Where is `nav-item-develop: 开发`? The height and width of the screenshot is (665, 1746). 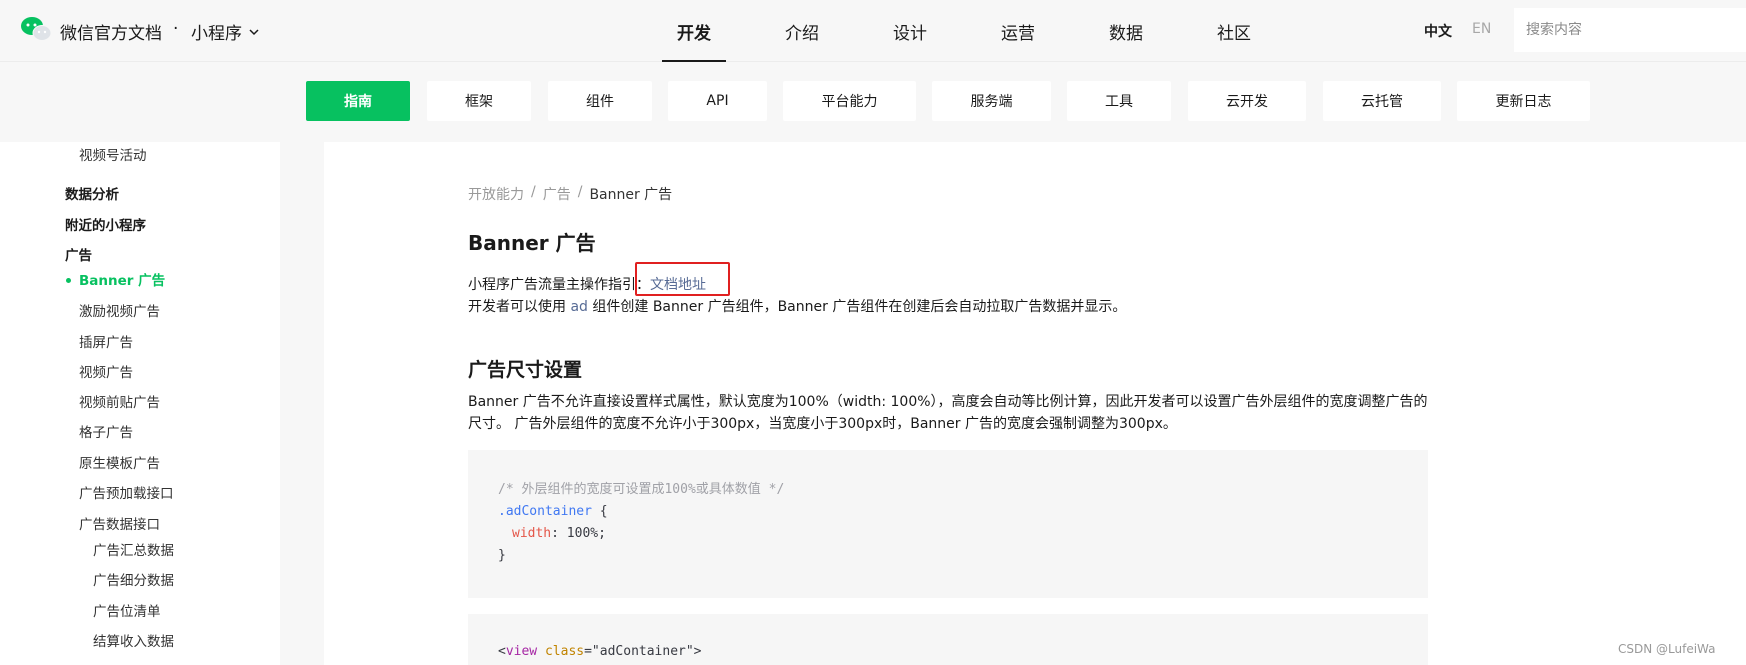
nav-item-develop: 开发 is located at coordinates (694, 31).